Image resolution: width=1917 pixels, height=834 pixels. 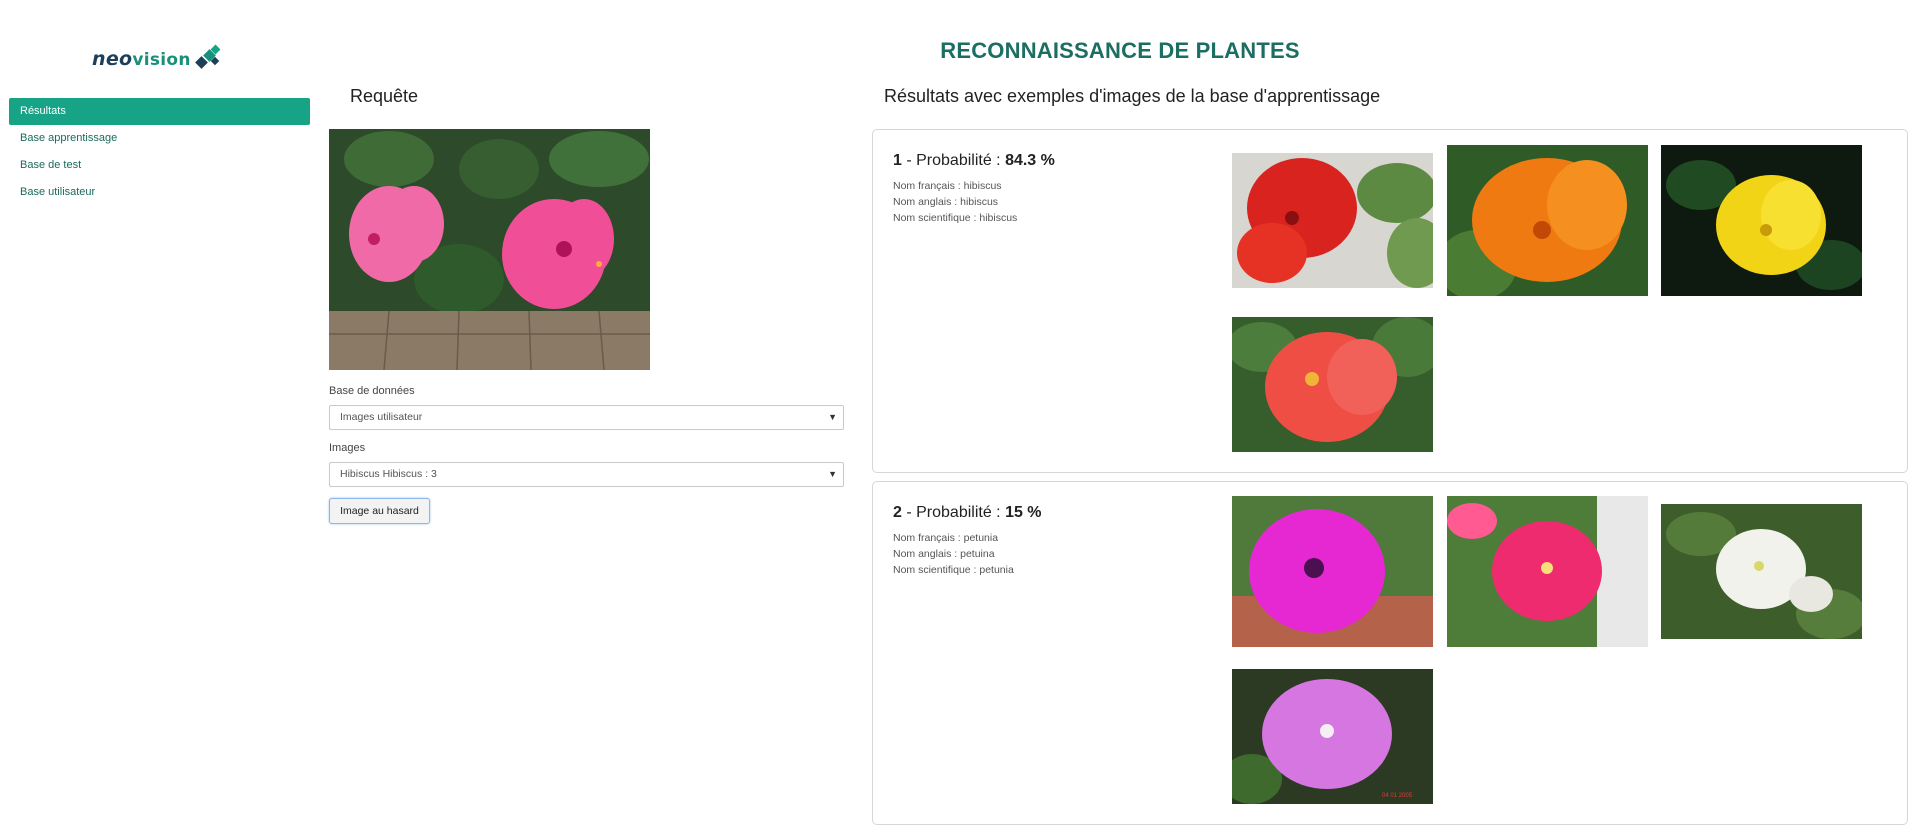 What do you see at coordinates (586, 417) in the screenshot?
I see `database-select: Images utilisateur ▼` at bounding box center [586, 417].